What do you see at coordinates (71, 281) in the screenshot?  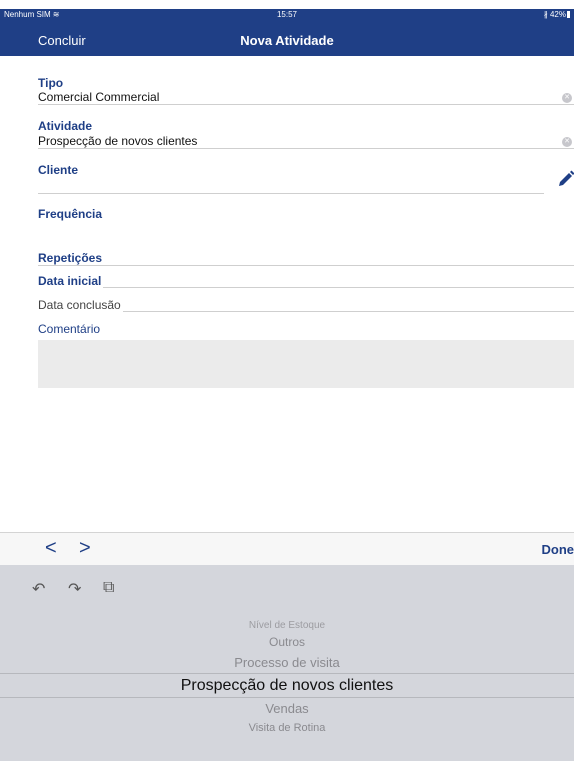 I see `data-inicial-label: Data inicial` at bounding box center [71, 281].